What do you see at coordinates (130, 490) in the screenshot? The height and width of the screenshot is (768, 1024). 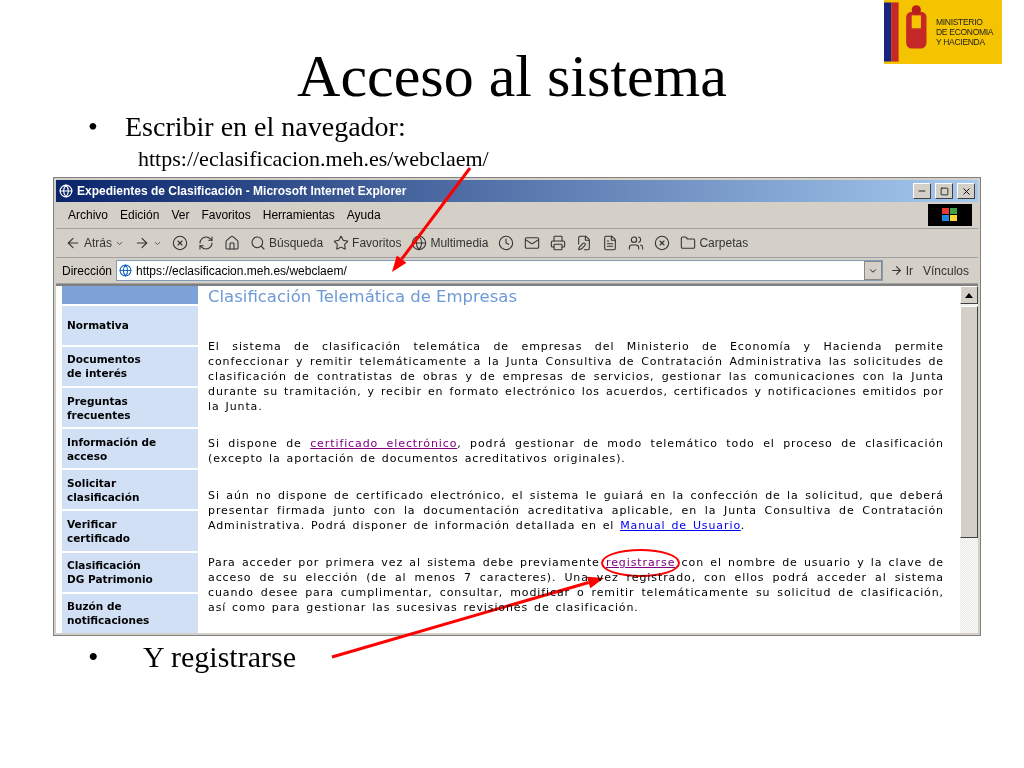 I see `sidebar-item: Solicitar clasificación` at bounding box center [130, 490].